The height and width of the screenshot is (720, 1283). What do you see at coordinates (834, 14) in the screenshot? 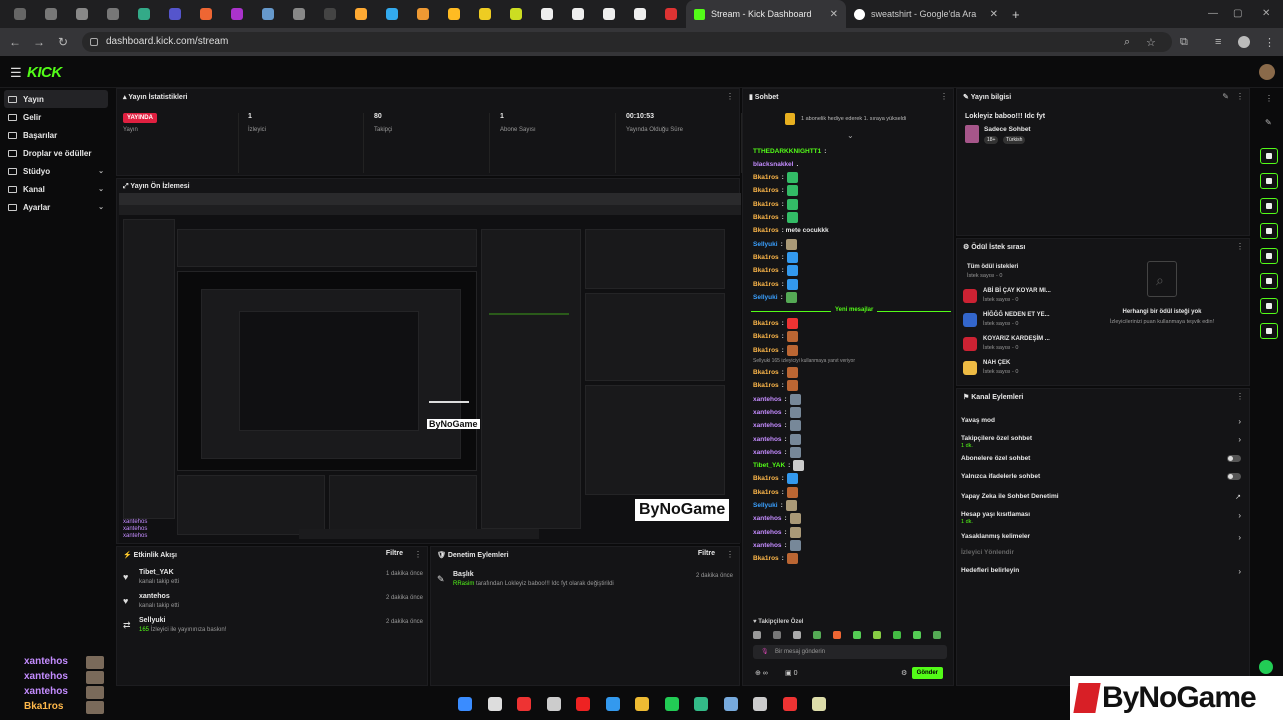
I see `close-icon: ✕` at bounding box center [834, 14].